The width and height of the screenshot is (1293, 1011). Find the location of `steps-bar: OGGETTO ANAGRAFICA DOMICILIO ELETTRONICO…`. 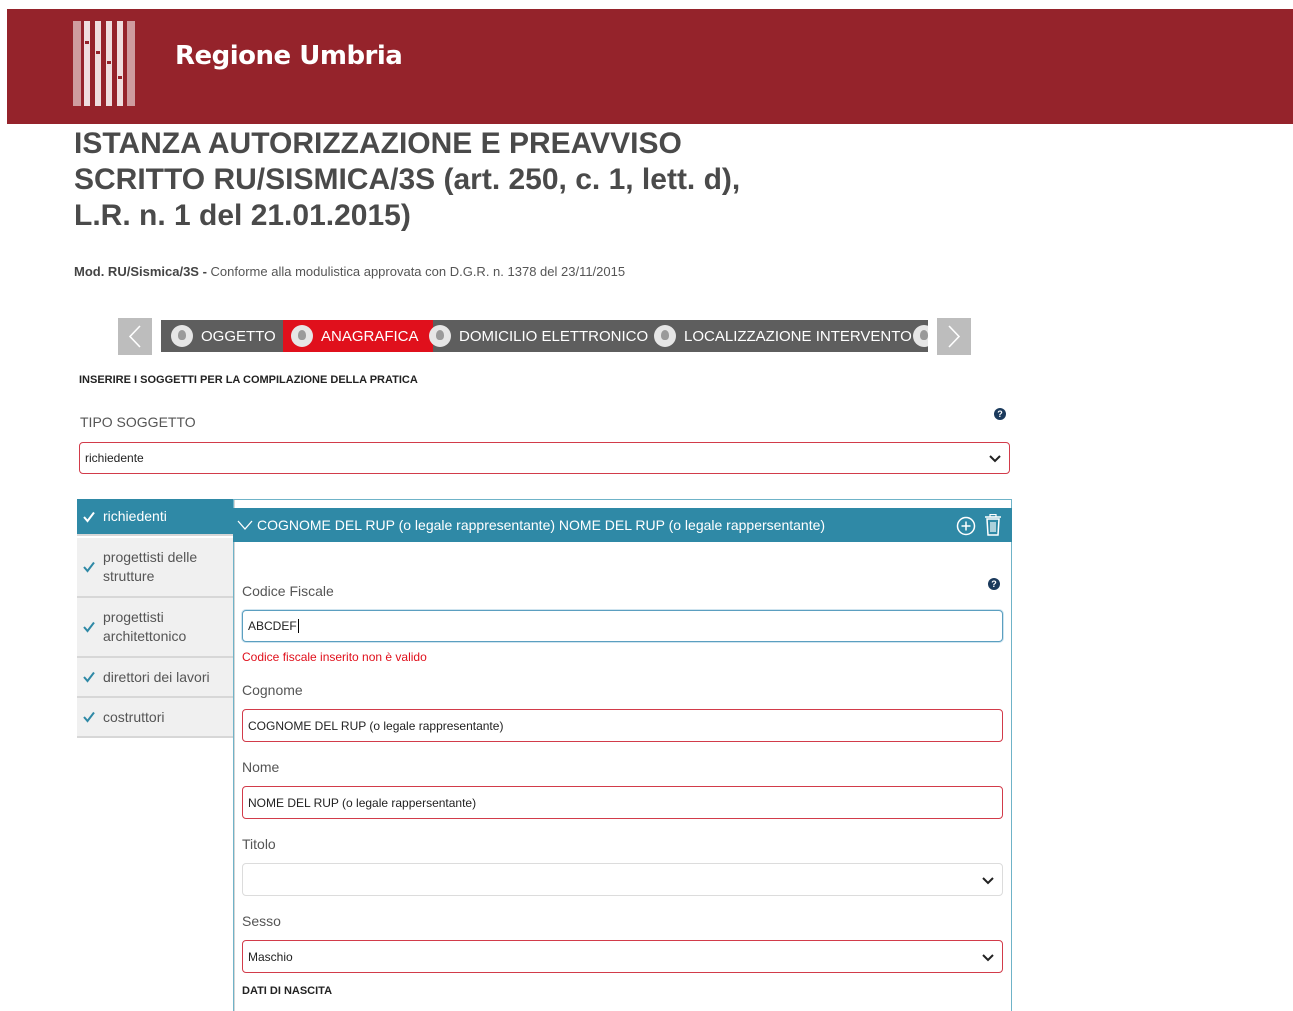

steps-bar: OGGETTO ANAGRAFICA DOMICILIO ELETTRONICO… is located at coordinates (544, 336).